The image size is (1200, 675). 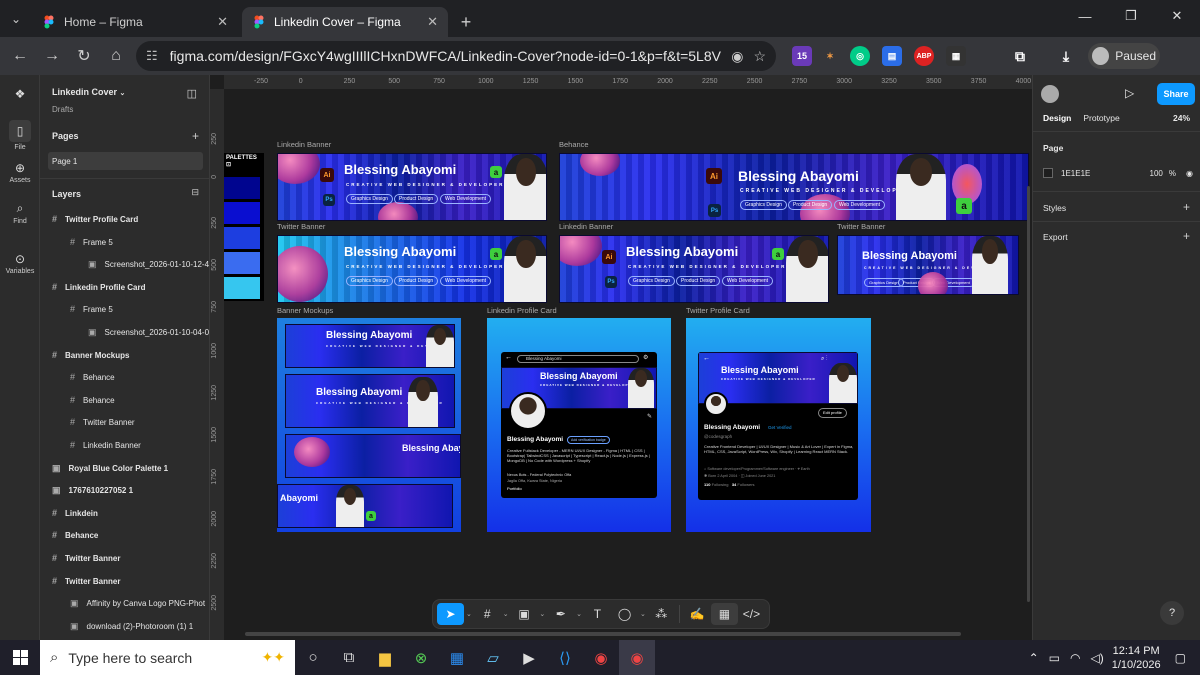 What do you see at coordinates (1048, 173) in the screenshot?
I see `color-swatch` at bounding box center [1048, 173].